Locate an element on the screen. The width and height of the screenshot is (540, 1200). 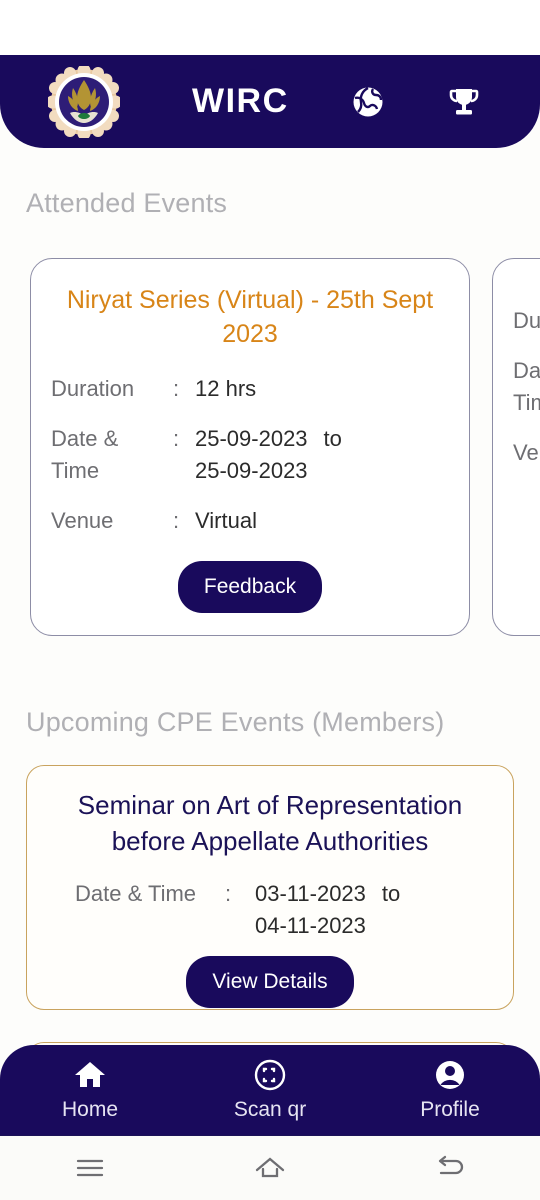
attended-event-card: Duration : Date &Time : Venue : is located at coordinates (516, 447).